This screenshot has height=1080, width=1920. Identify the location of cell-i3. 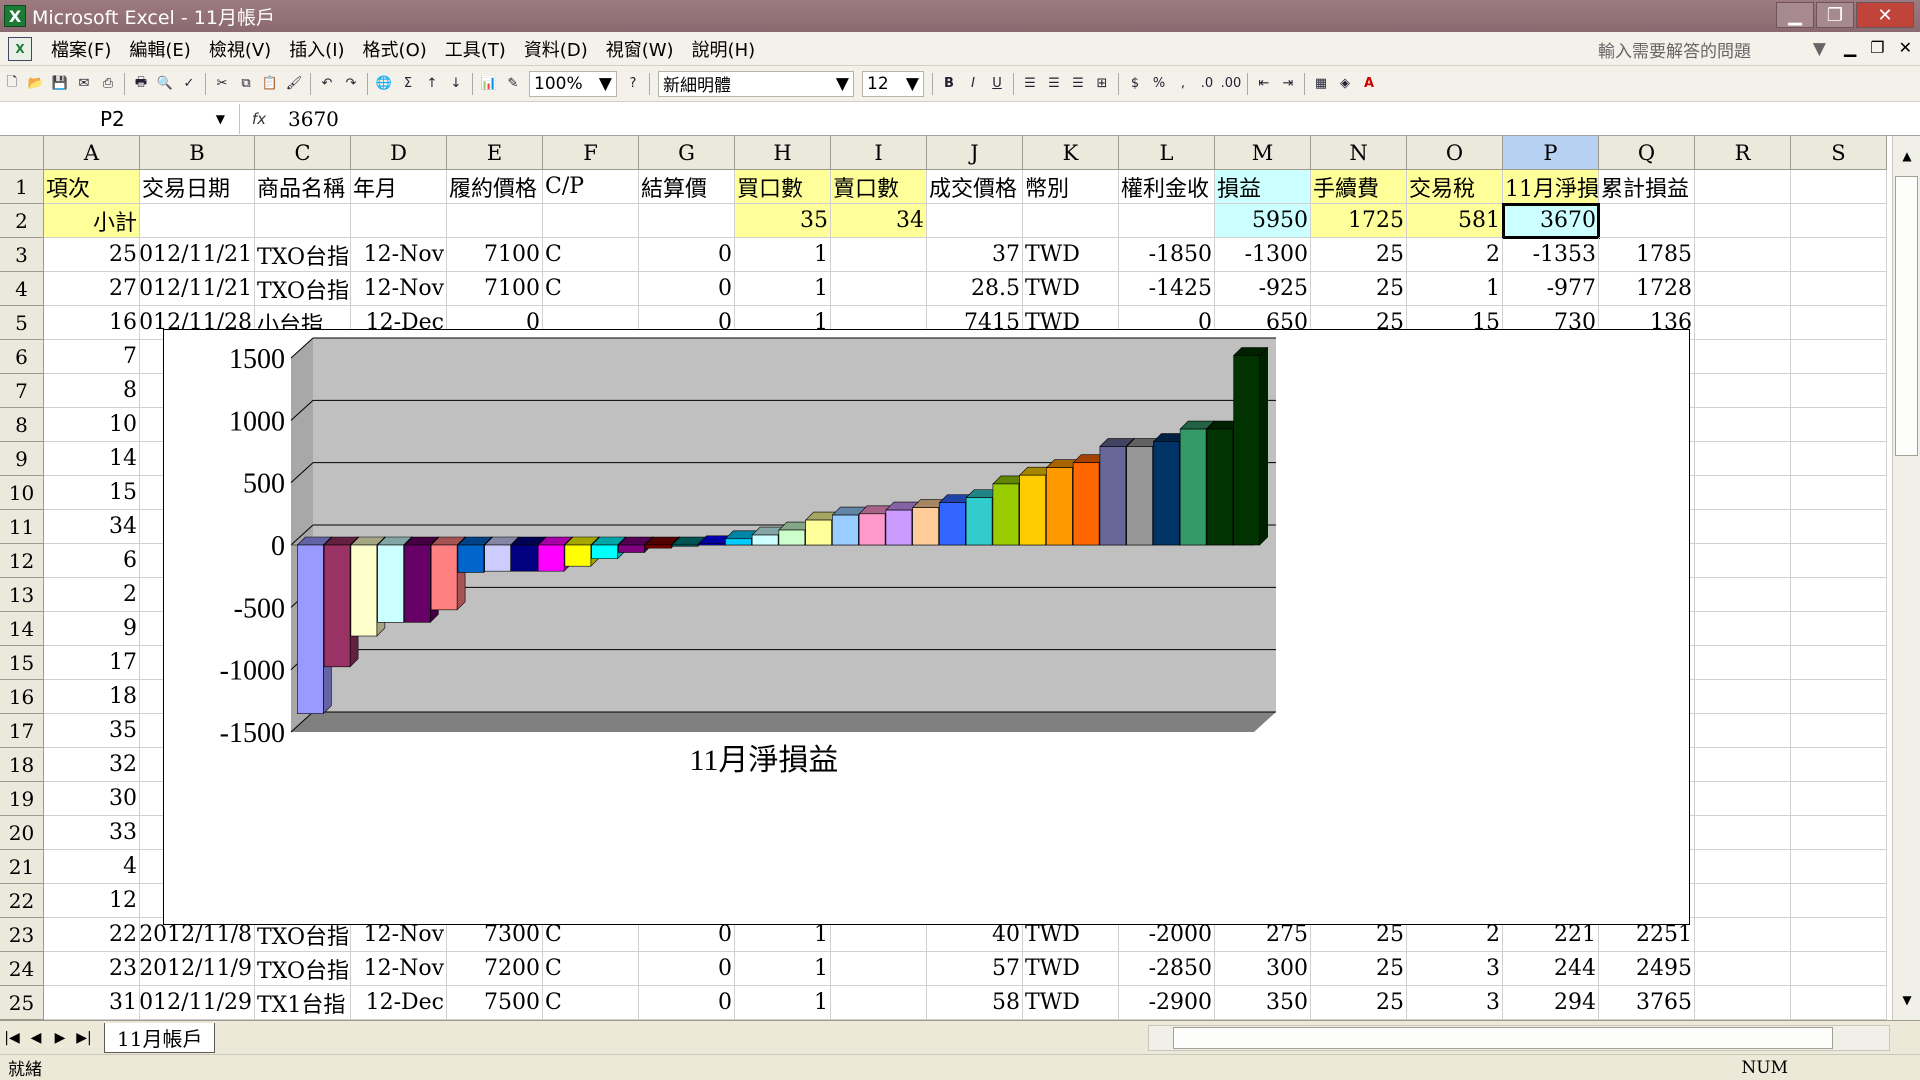
(879, 255).